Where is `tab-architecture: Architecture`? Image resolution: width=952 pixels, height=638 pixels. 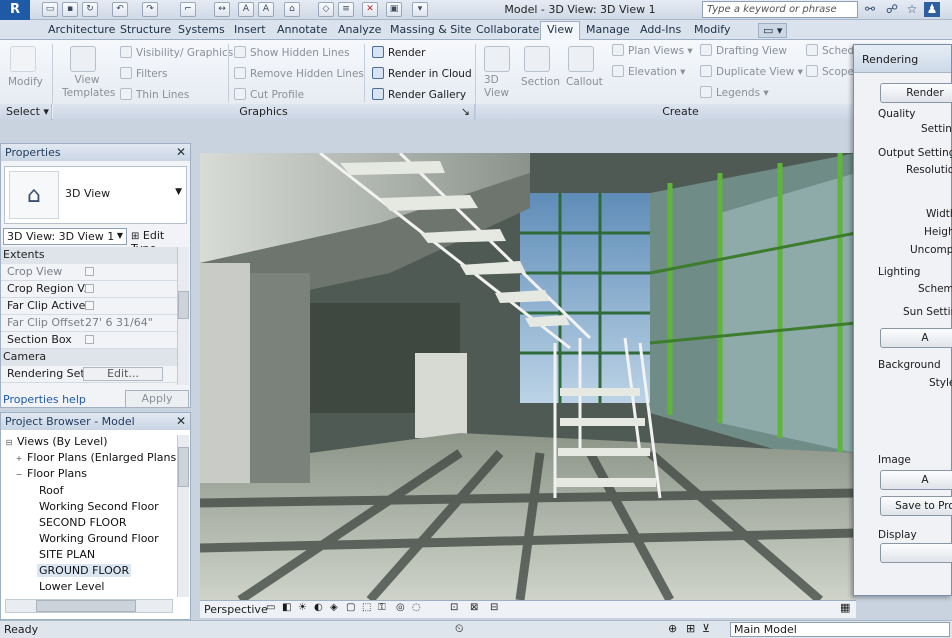 tab-architecture: Architecture is located at coordinates (81, 29).